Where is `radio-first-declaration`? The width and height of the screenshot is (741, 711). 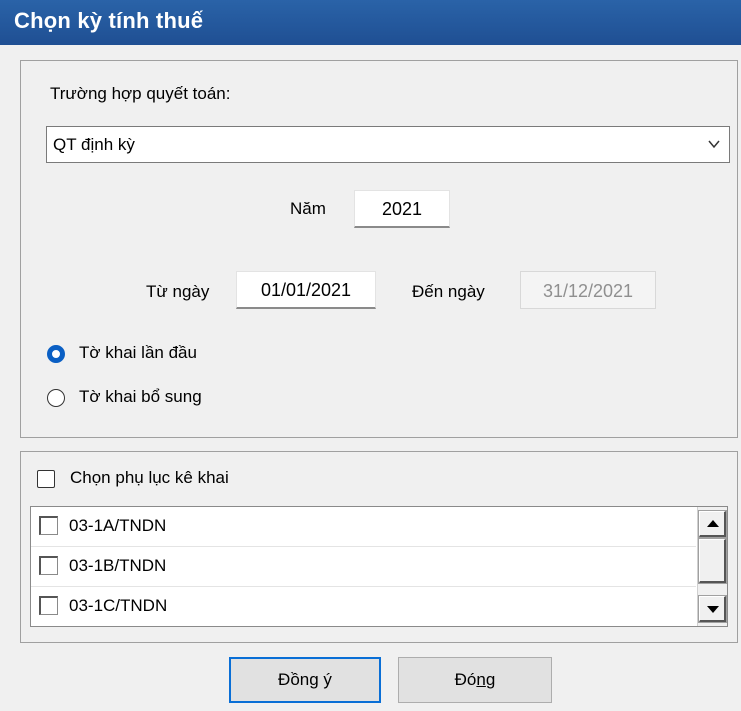 radio-first-declaration is located at coordinates (56, 354).